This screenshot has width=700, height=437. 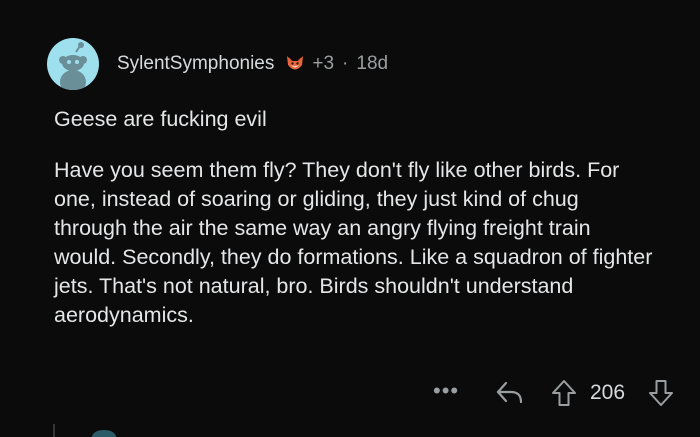 What do you see at coordinates (323, 63) in the screenshot?
I see `karma-count: +3` at bounding box center [323, 63].